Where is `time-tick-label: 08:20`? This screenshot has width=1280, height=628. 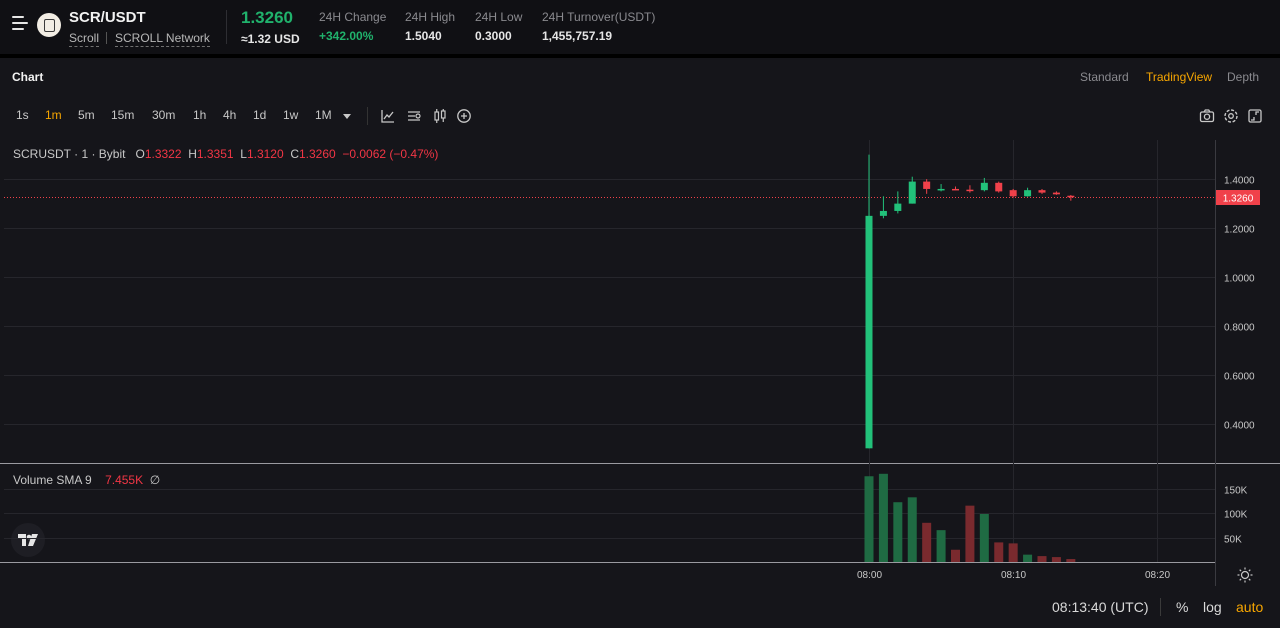
time-tick-label: 08:20 is located at coordinates (1157, 575).